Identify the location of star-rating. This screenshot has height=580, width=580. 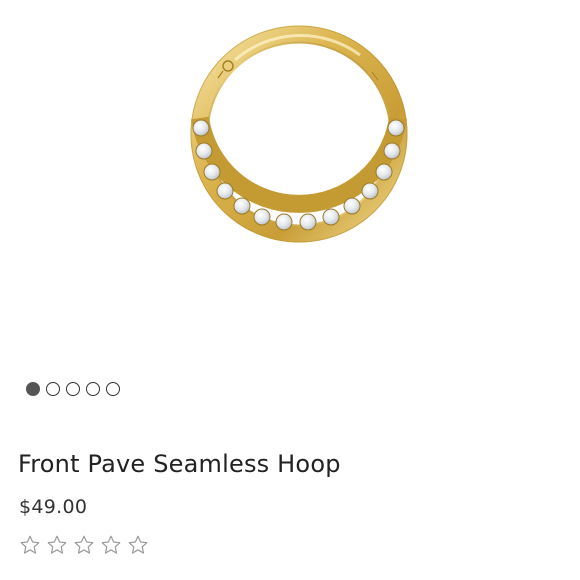
(84, 545).